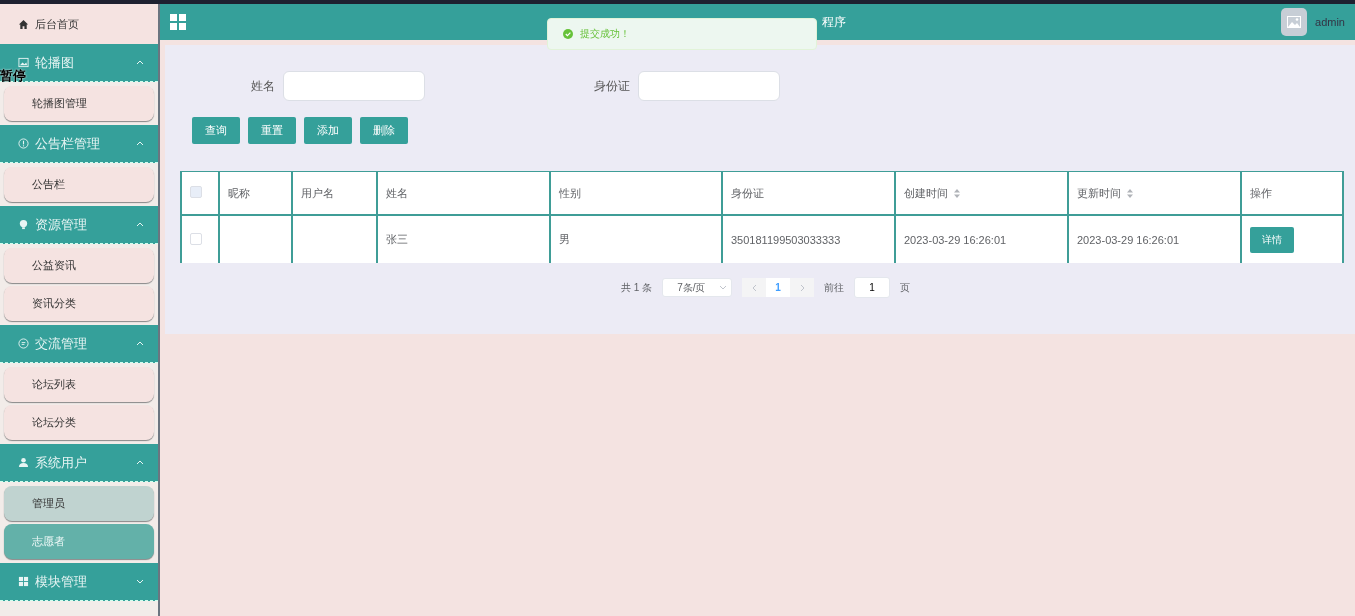  I want to click on goto-field: 1, so click(872, 287).